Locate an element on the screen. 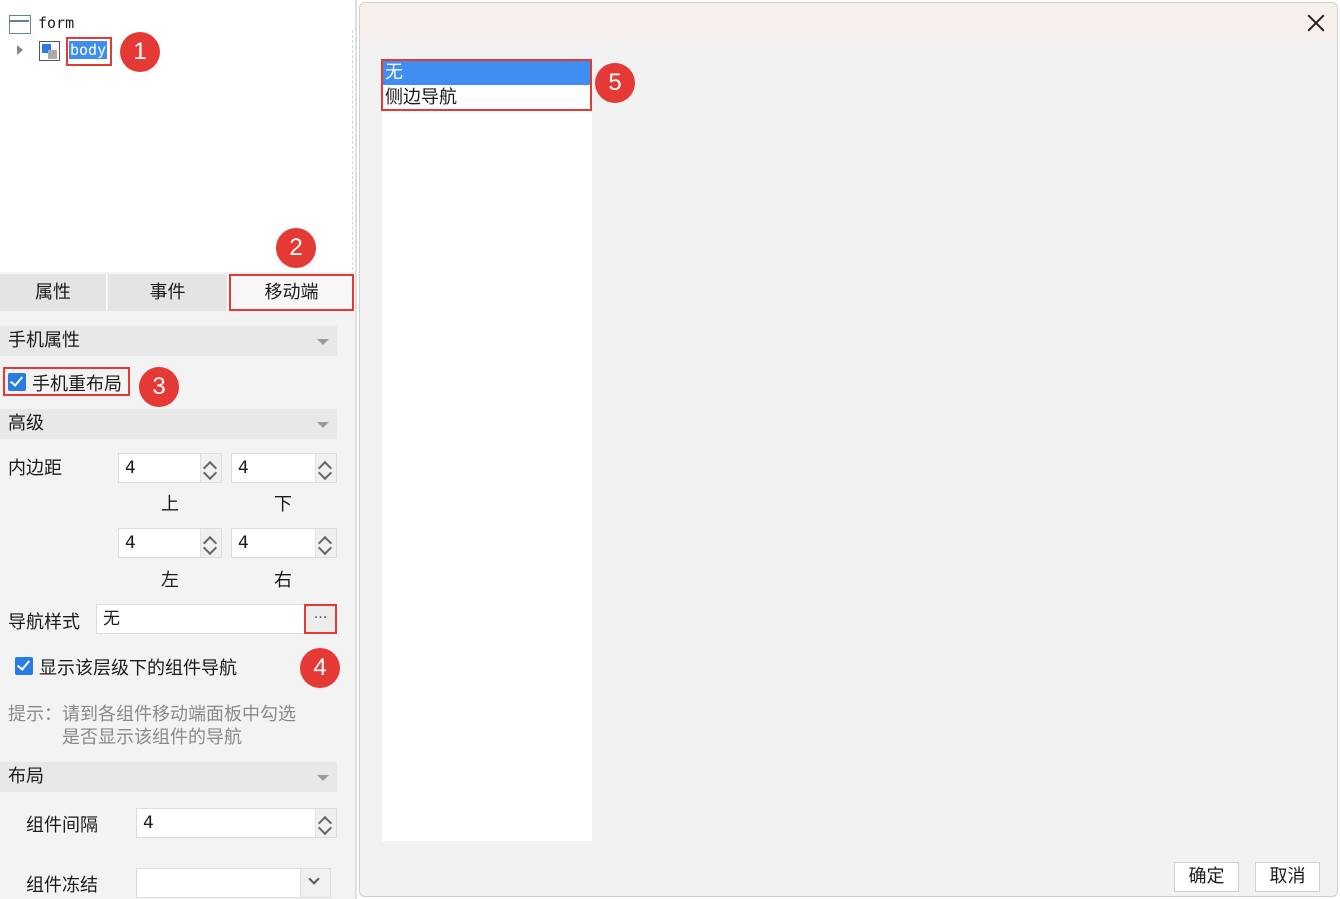 This screenshot has width=1340, height=899. padding-left-value: 4 is located at coordinates (130, 543).